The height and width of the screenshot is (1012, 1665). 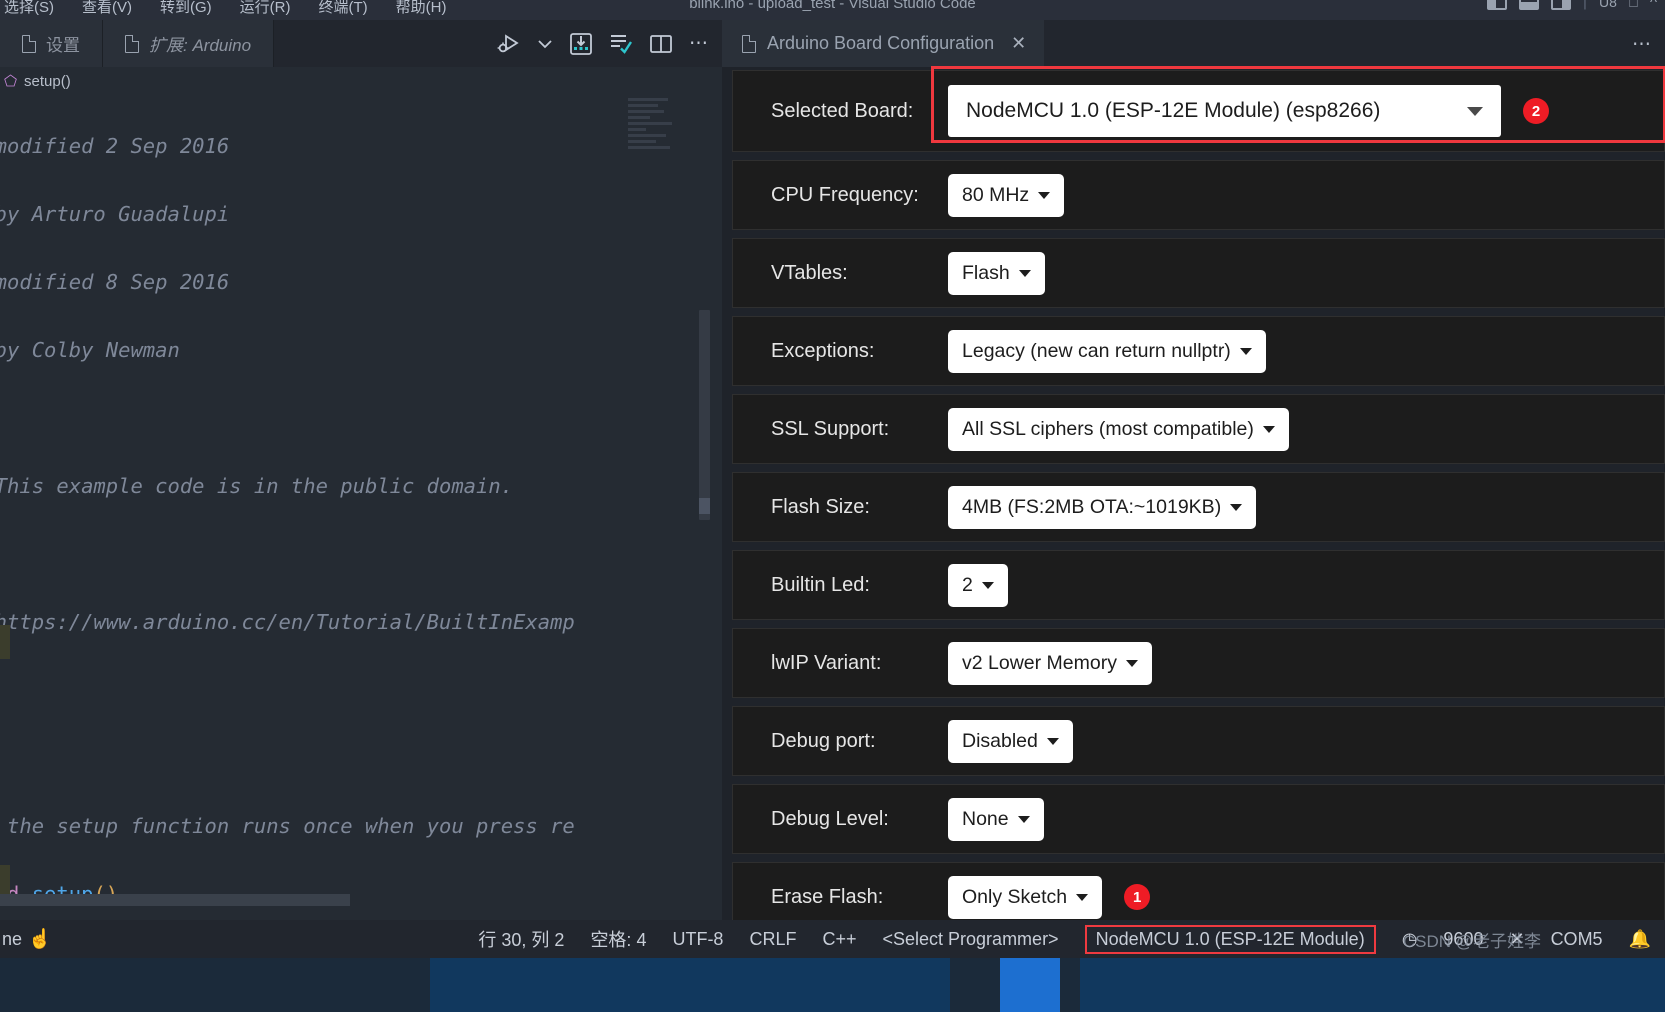 I want to click on gutter-highlight, so click(x=5, y=642).